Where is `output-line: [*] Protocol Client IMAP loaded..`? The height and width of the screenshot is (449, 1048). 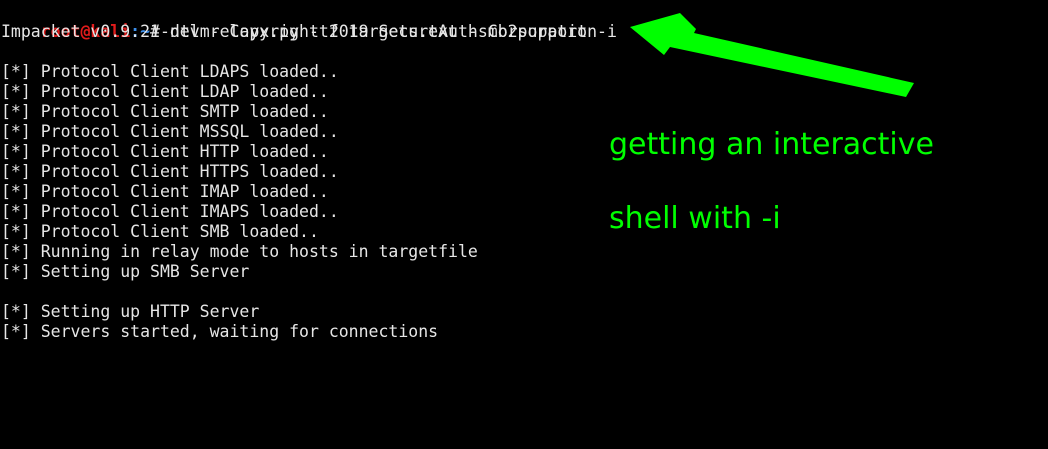 output-line: [*] Protocol Client IMAP loaded.. is located at coordinates (165, 191).